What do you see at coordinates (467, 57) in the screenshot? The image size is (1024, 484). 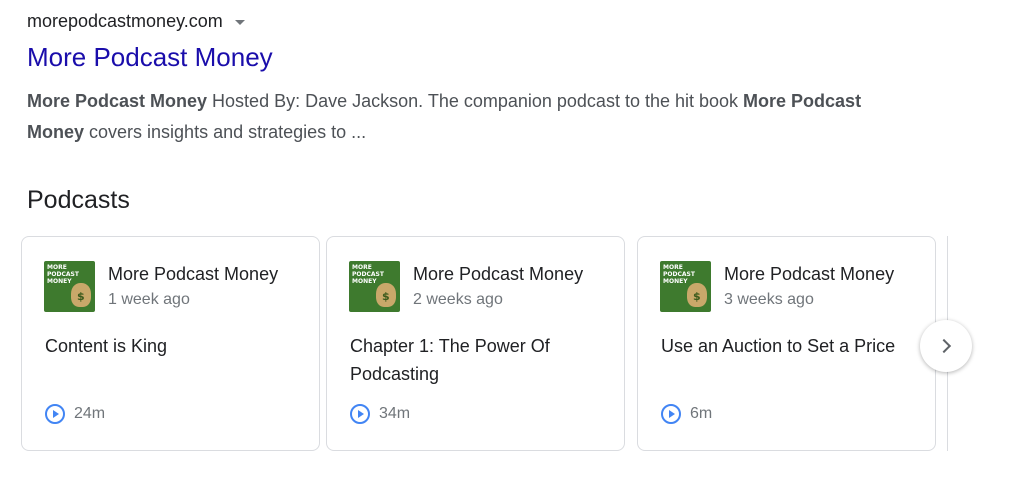 I see `result-title-link: More Podcast Money` at bounding box center [467, 57].